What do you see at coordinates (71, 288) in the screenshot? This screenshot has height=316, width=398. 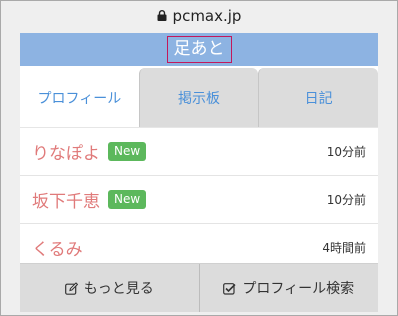 I see `edit-icon` at bounding box center [71, 288].